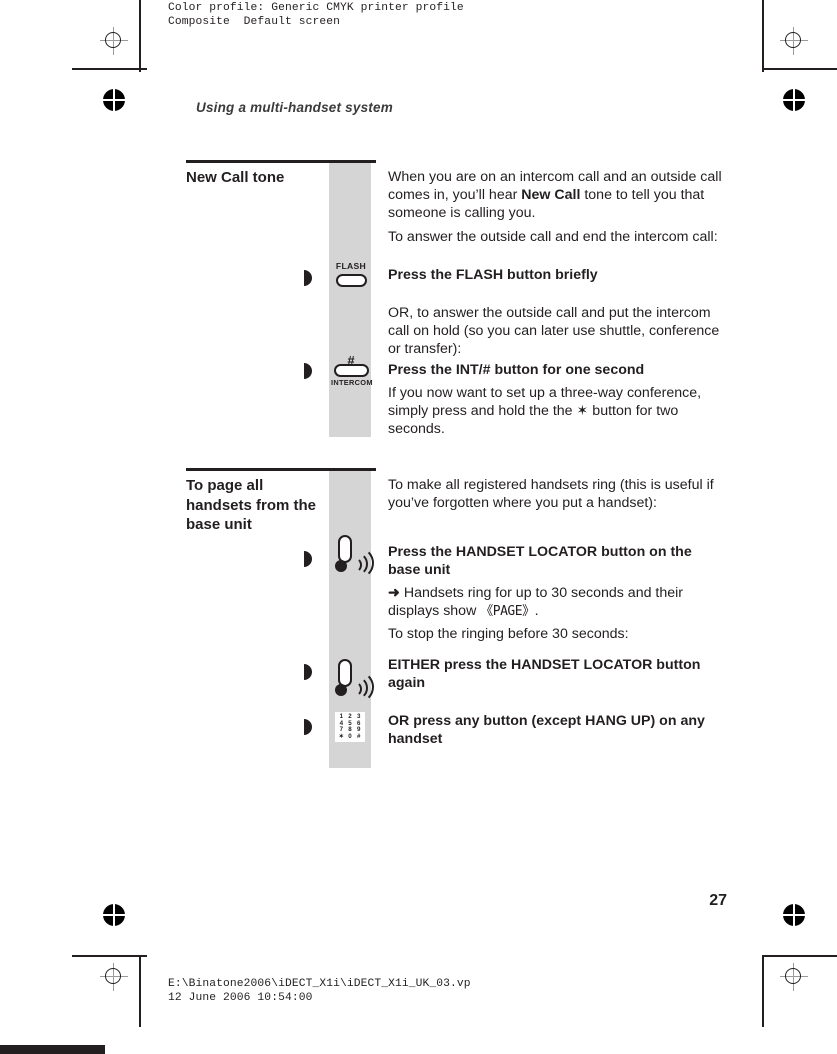  Describe the element at coordinates (493, 275) in the screenshot. I see `instruction-step: Press the FLASH button briefly` at that location.